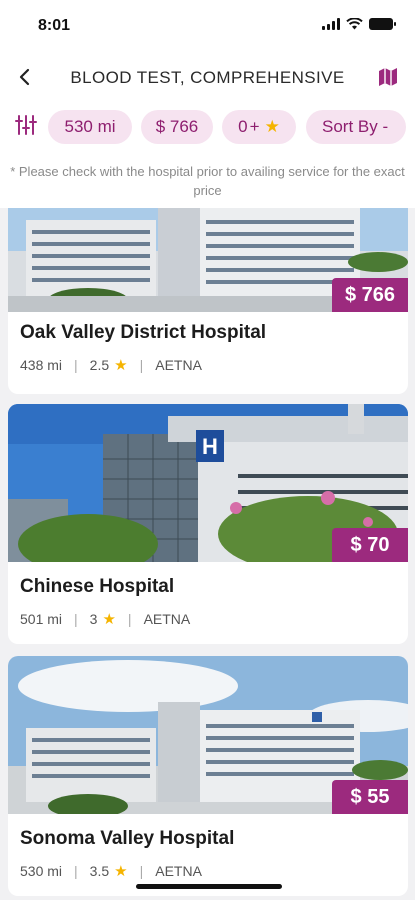 The width and height of the screenshot is (415, 900). What do you see at coordinates (207, 27) in the screenshot?
I see `status-bar: 8:01` at bounding box center [207, 27].